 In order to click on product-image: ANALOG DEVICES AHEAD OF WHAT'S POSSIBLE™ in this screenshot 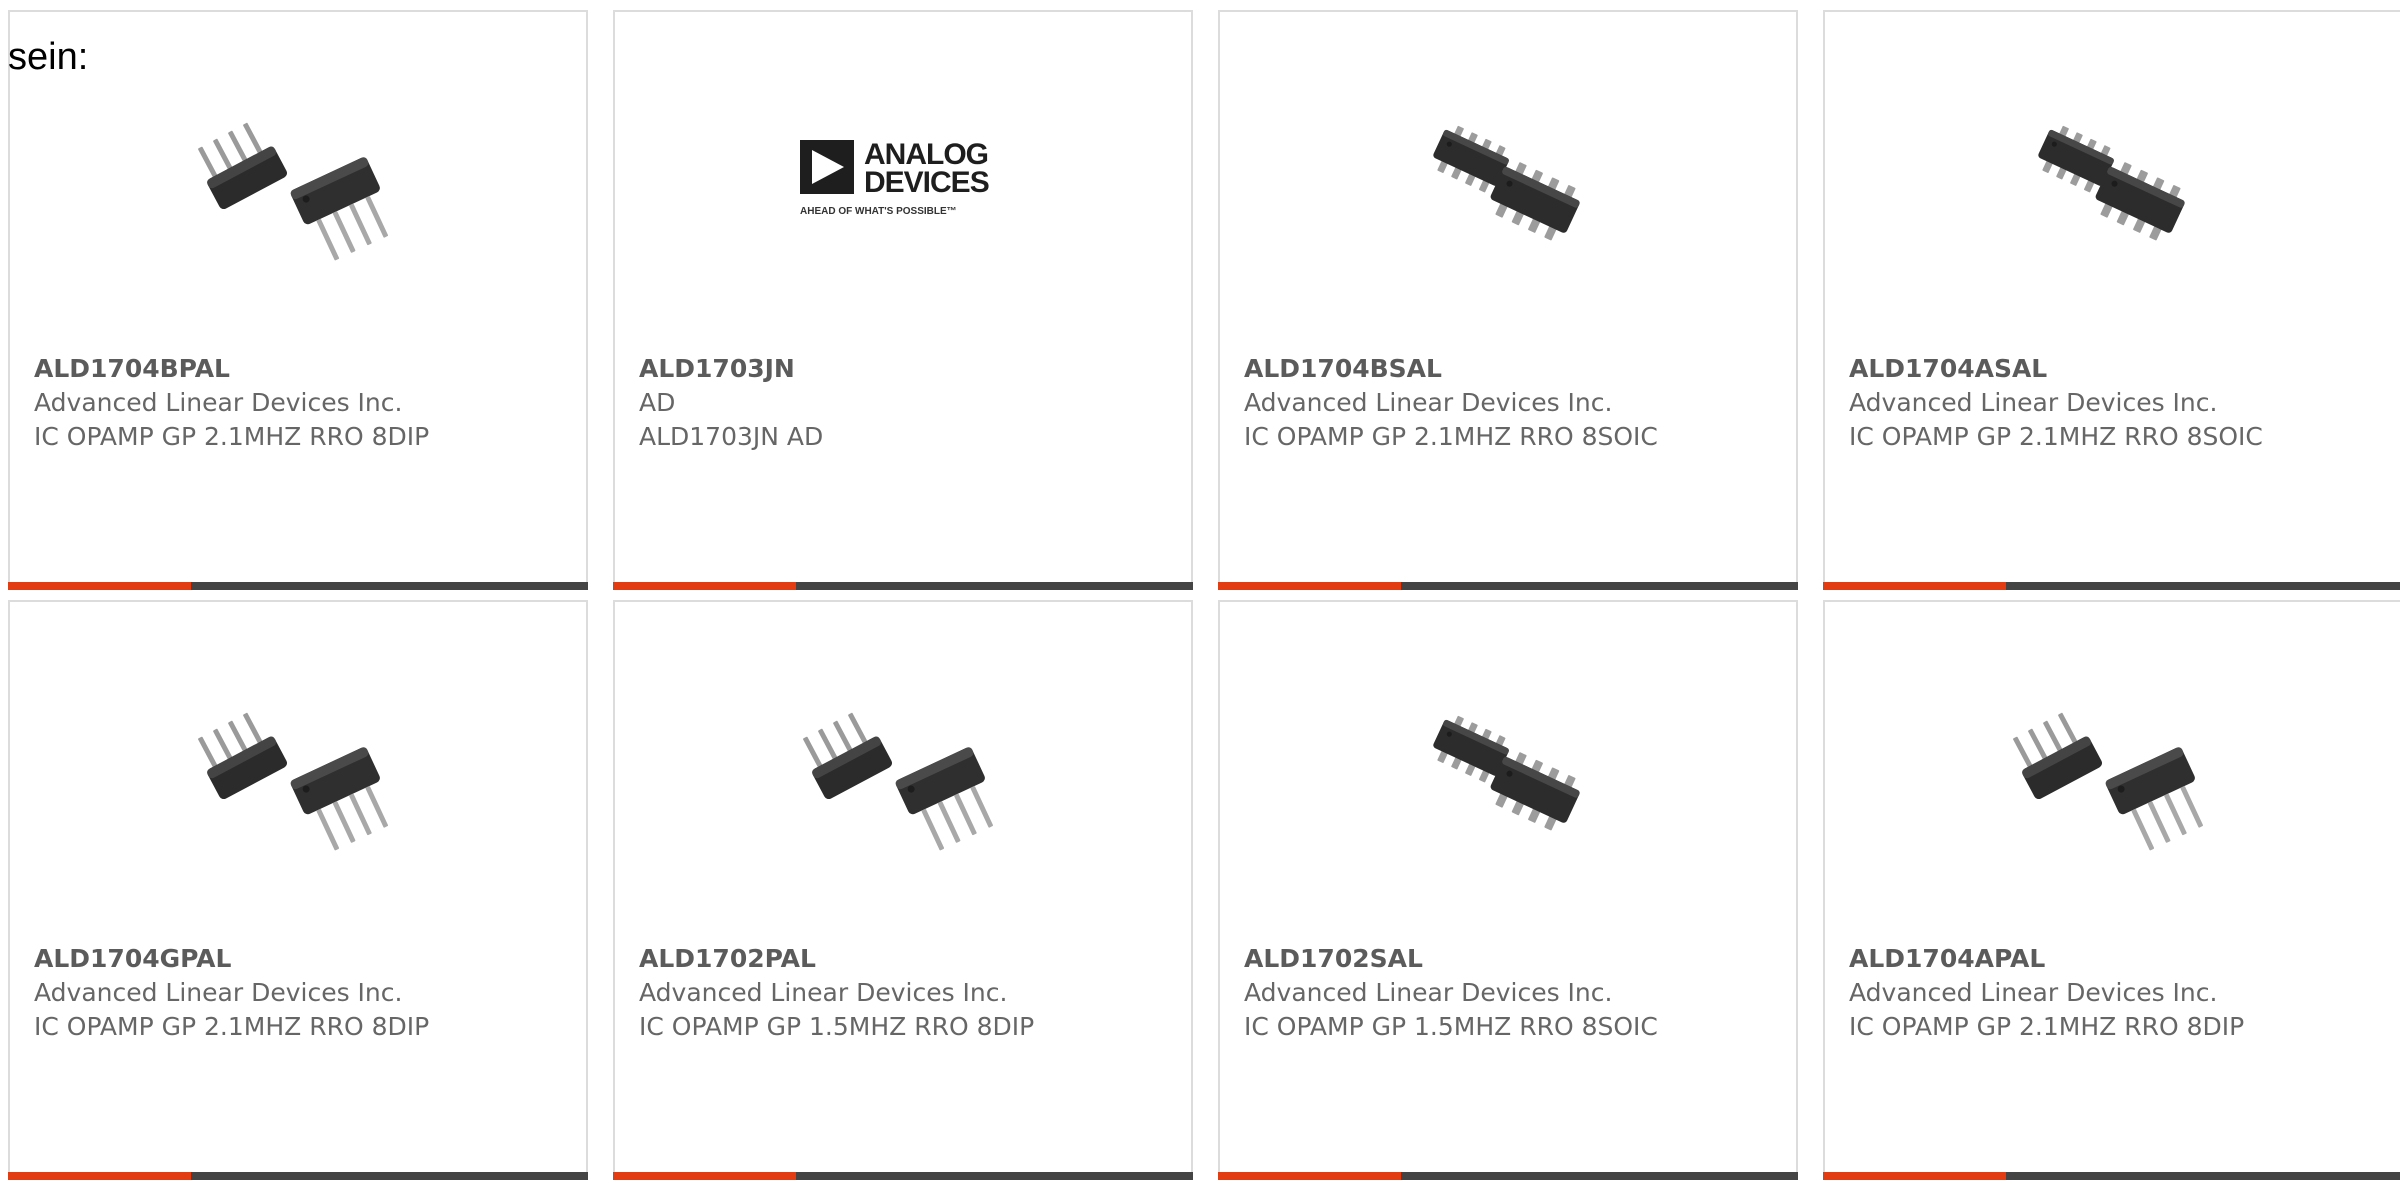, I will do `click(902, 182)`.